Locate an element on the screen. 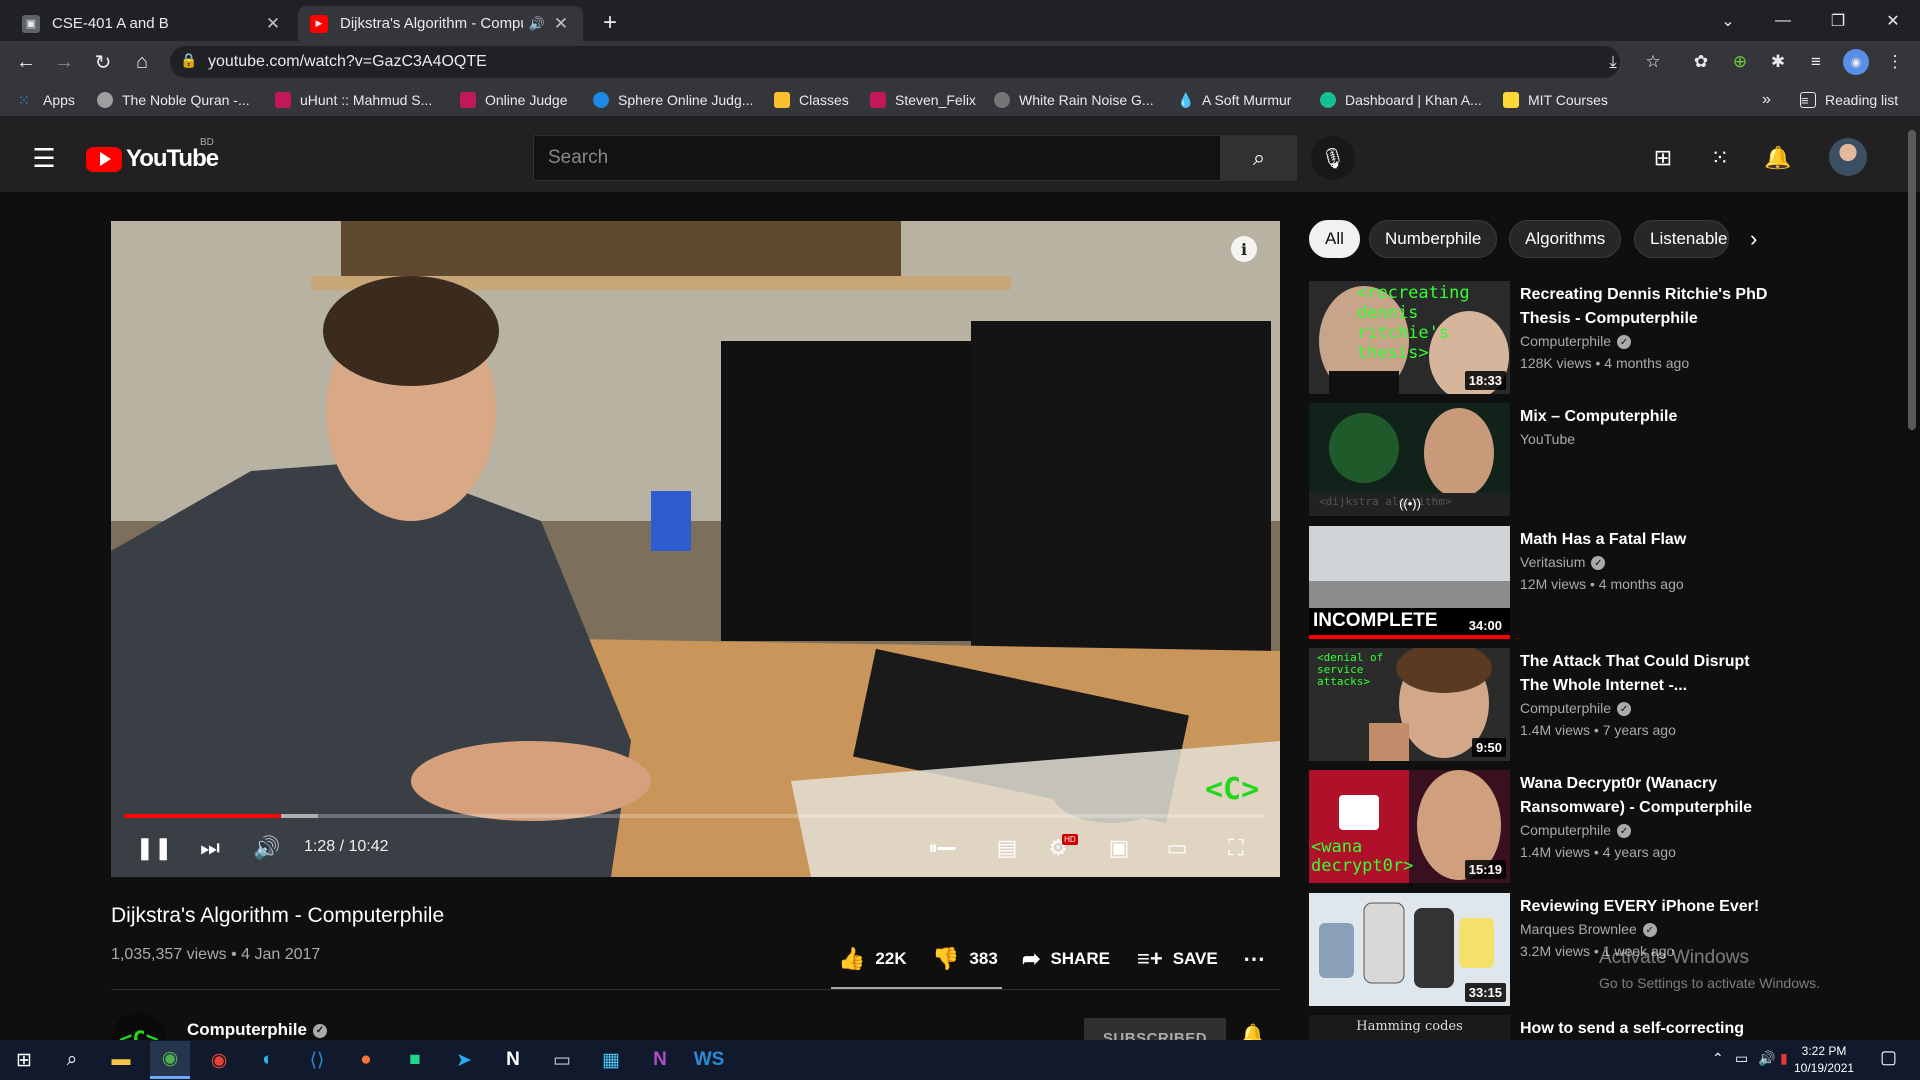  audio-playing-icon: 🔊 is located at coordinates (537, 24).